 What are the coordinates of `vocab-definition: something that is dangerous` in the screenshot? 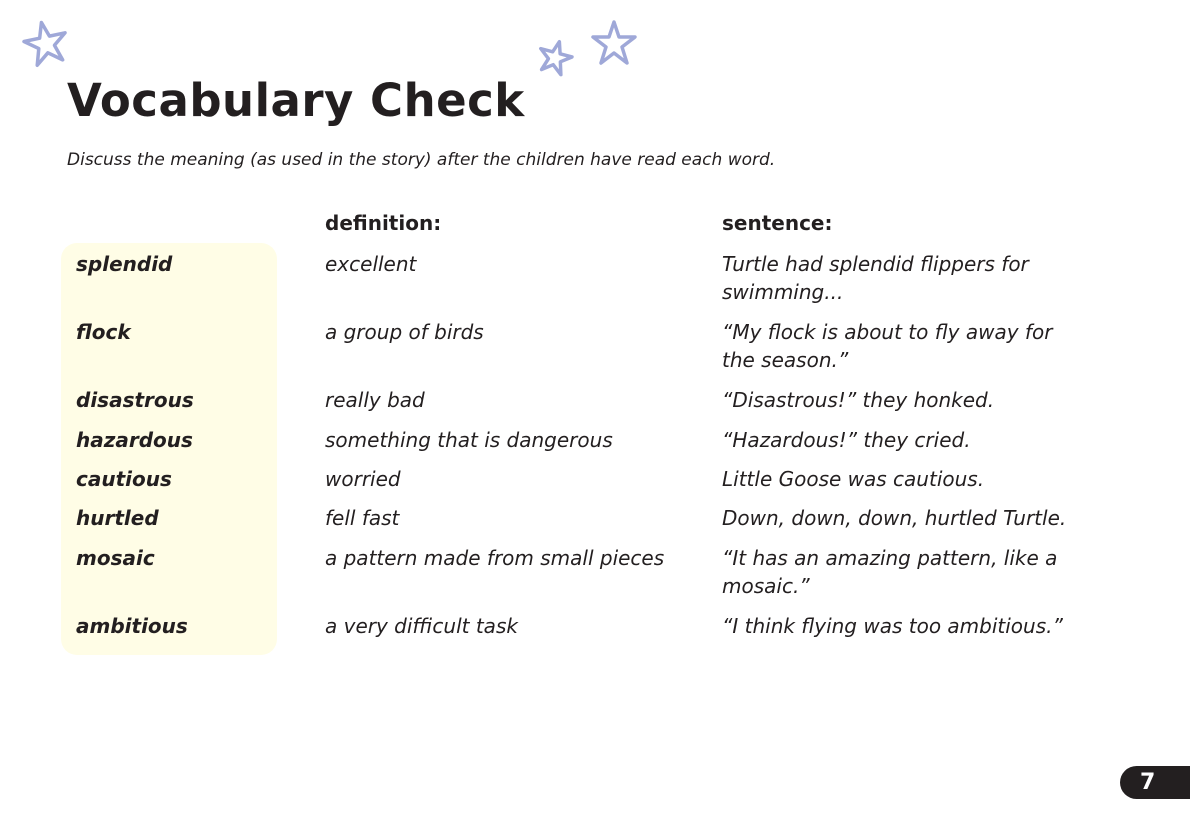 It's located at (469, 440).